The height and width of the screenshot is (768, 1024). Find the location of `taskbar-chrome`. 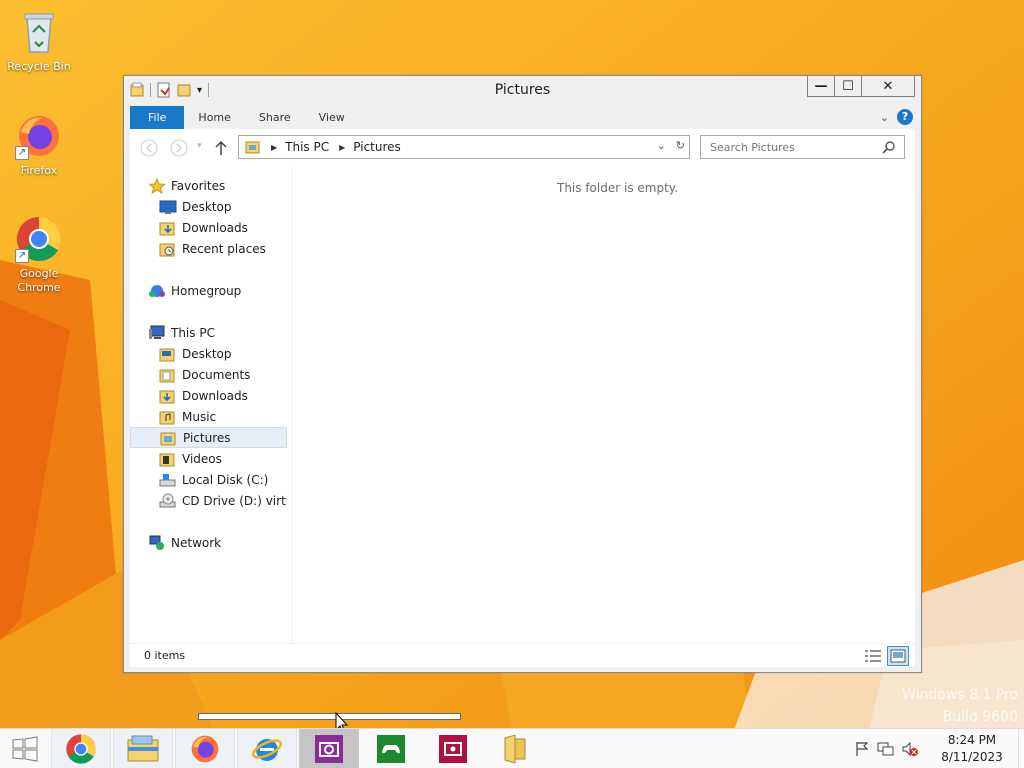

taskbar-chrome is located at coordinates (81, 748).